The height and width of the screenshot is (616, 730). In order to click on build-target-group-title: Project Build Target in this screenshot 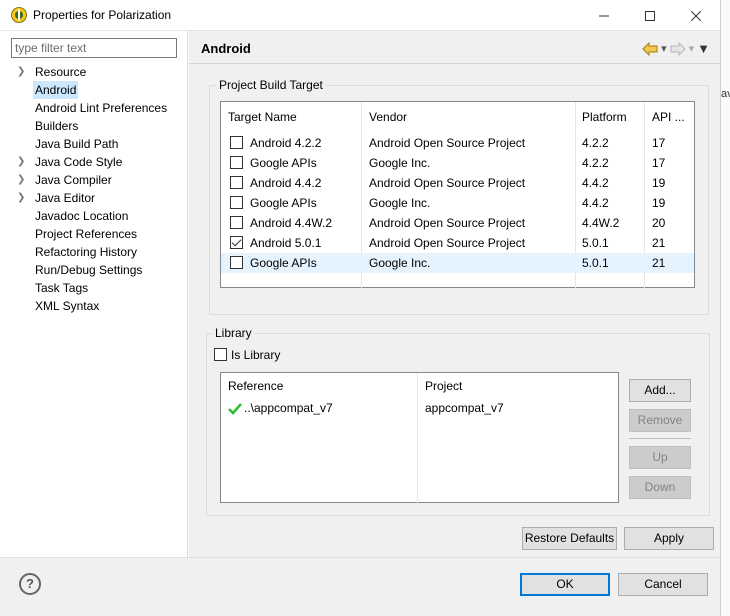, I will do `click(271, 85)`.